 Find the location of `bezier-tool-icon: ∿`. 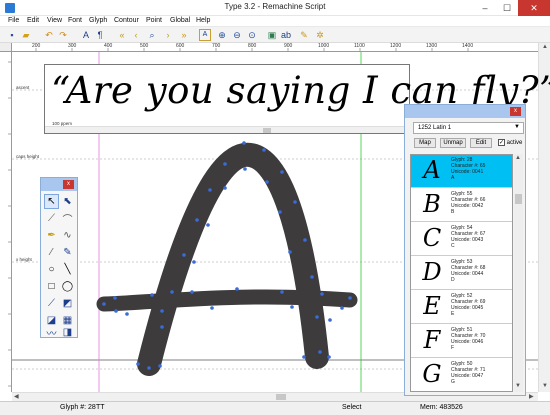

bezier-tool-icon: ∿ is located at coordinates (67, 235).